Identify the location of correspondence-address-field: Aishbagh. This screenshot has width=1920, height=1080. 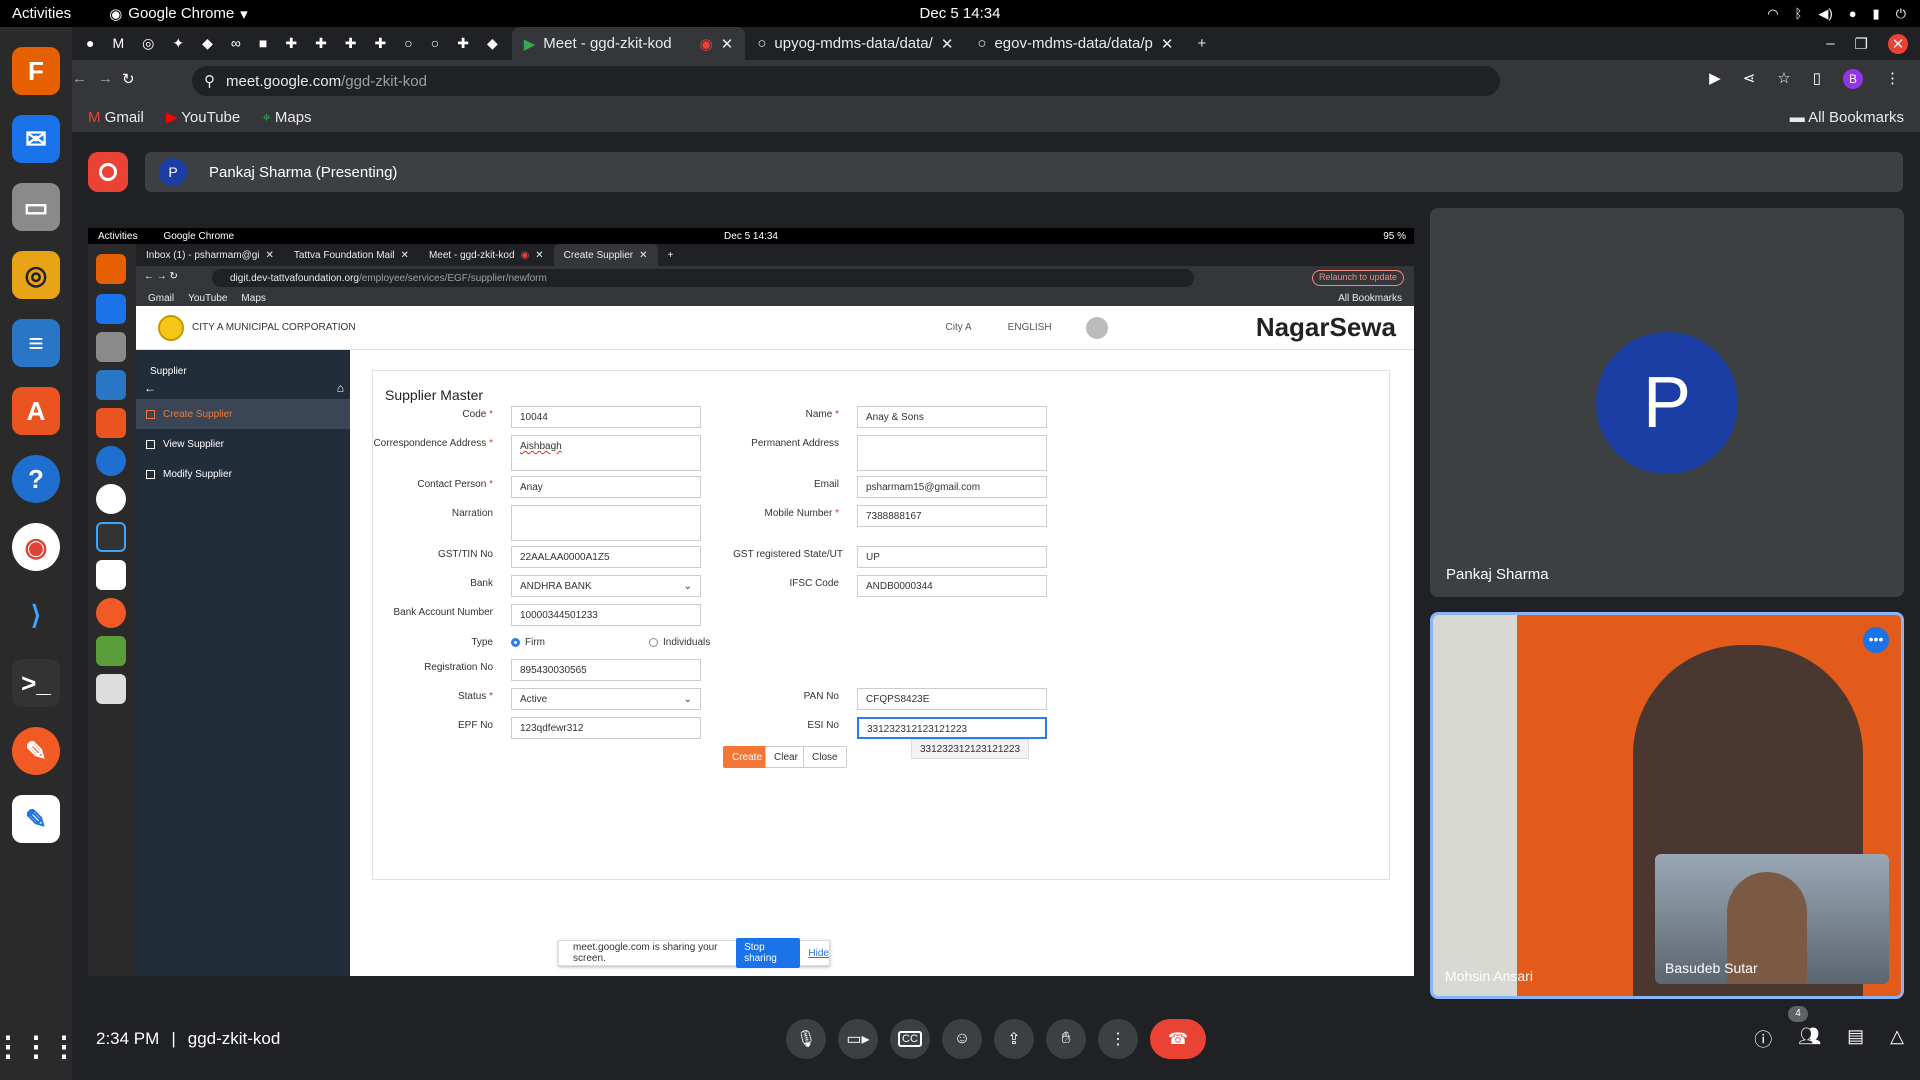
(606, 453).